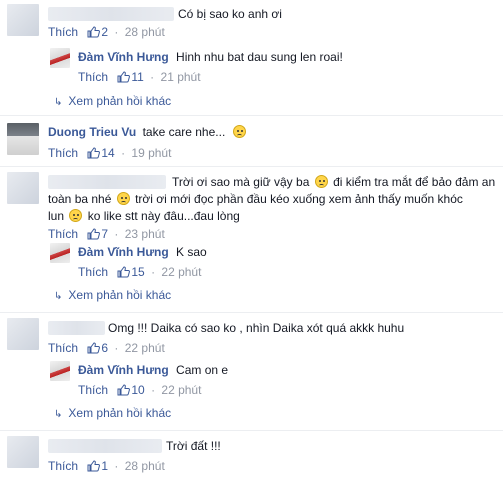 This screenshot has width=503, height=481. Describe the element at coordinates (151, 153) in the screenshot. I see `comment-time: 19 phút` at that location.